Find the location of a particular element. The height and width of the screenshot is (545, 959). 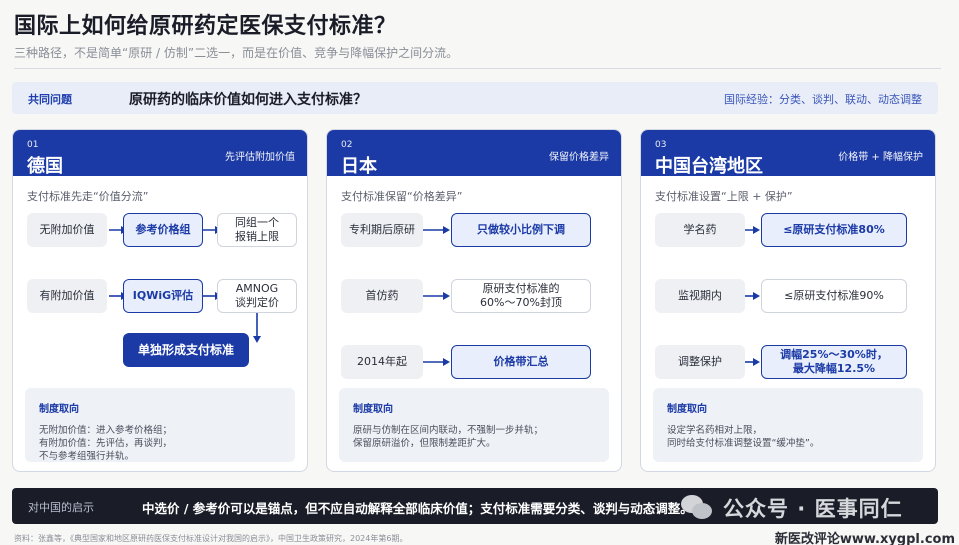

node-line: 谈判定价 is located at coordinates (257, 302).